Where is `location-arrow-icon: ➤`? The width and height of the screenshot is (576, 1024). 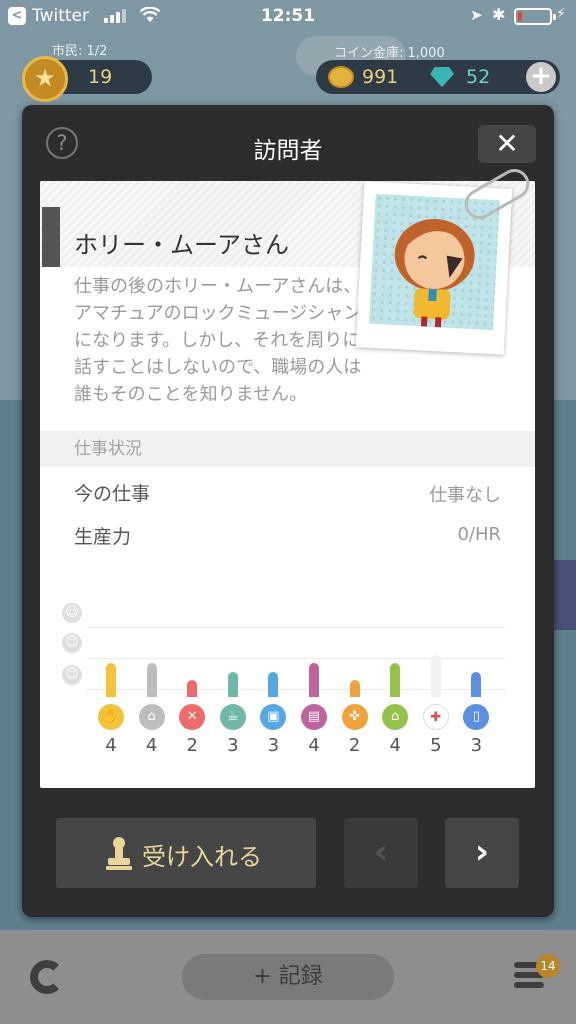
location-arrow-icon: ➤ is located at coordinates (476, 15).